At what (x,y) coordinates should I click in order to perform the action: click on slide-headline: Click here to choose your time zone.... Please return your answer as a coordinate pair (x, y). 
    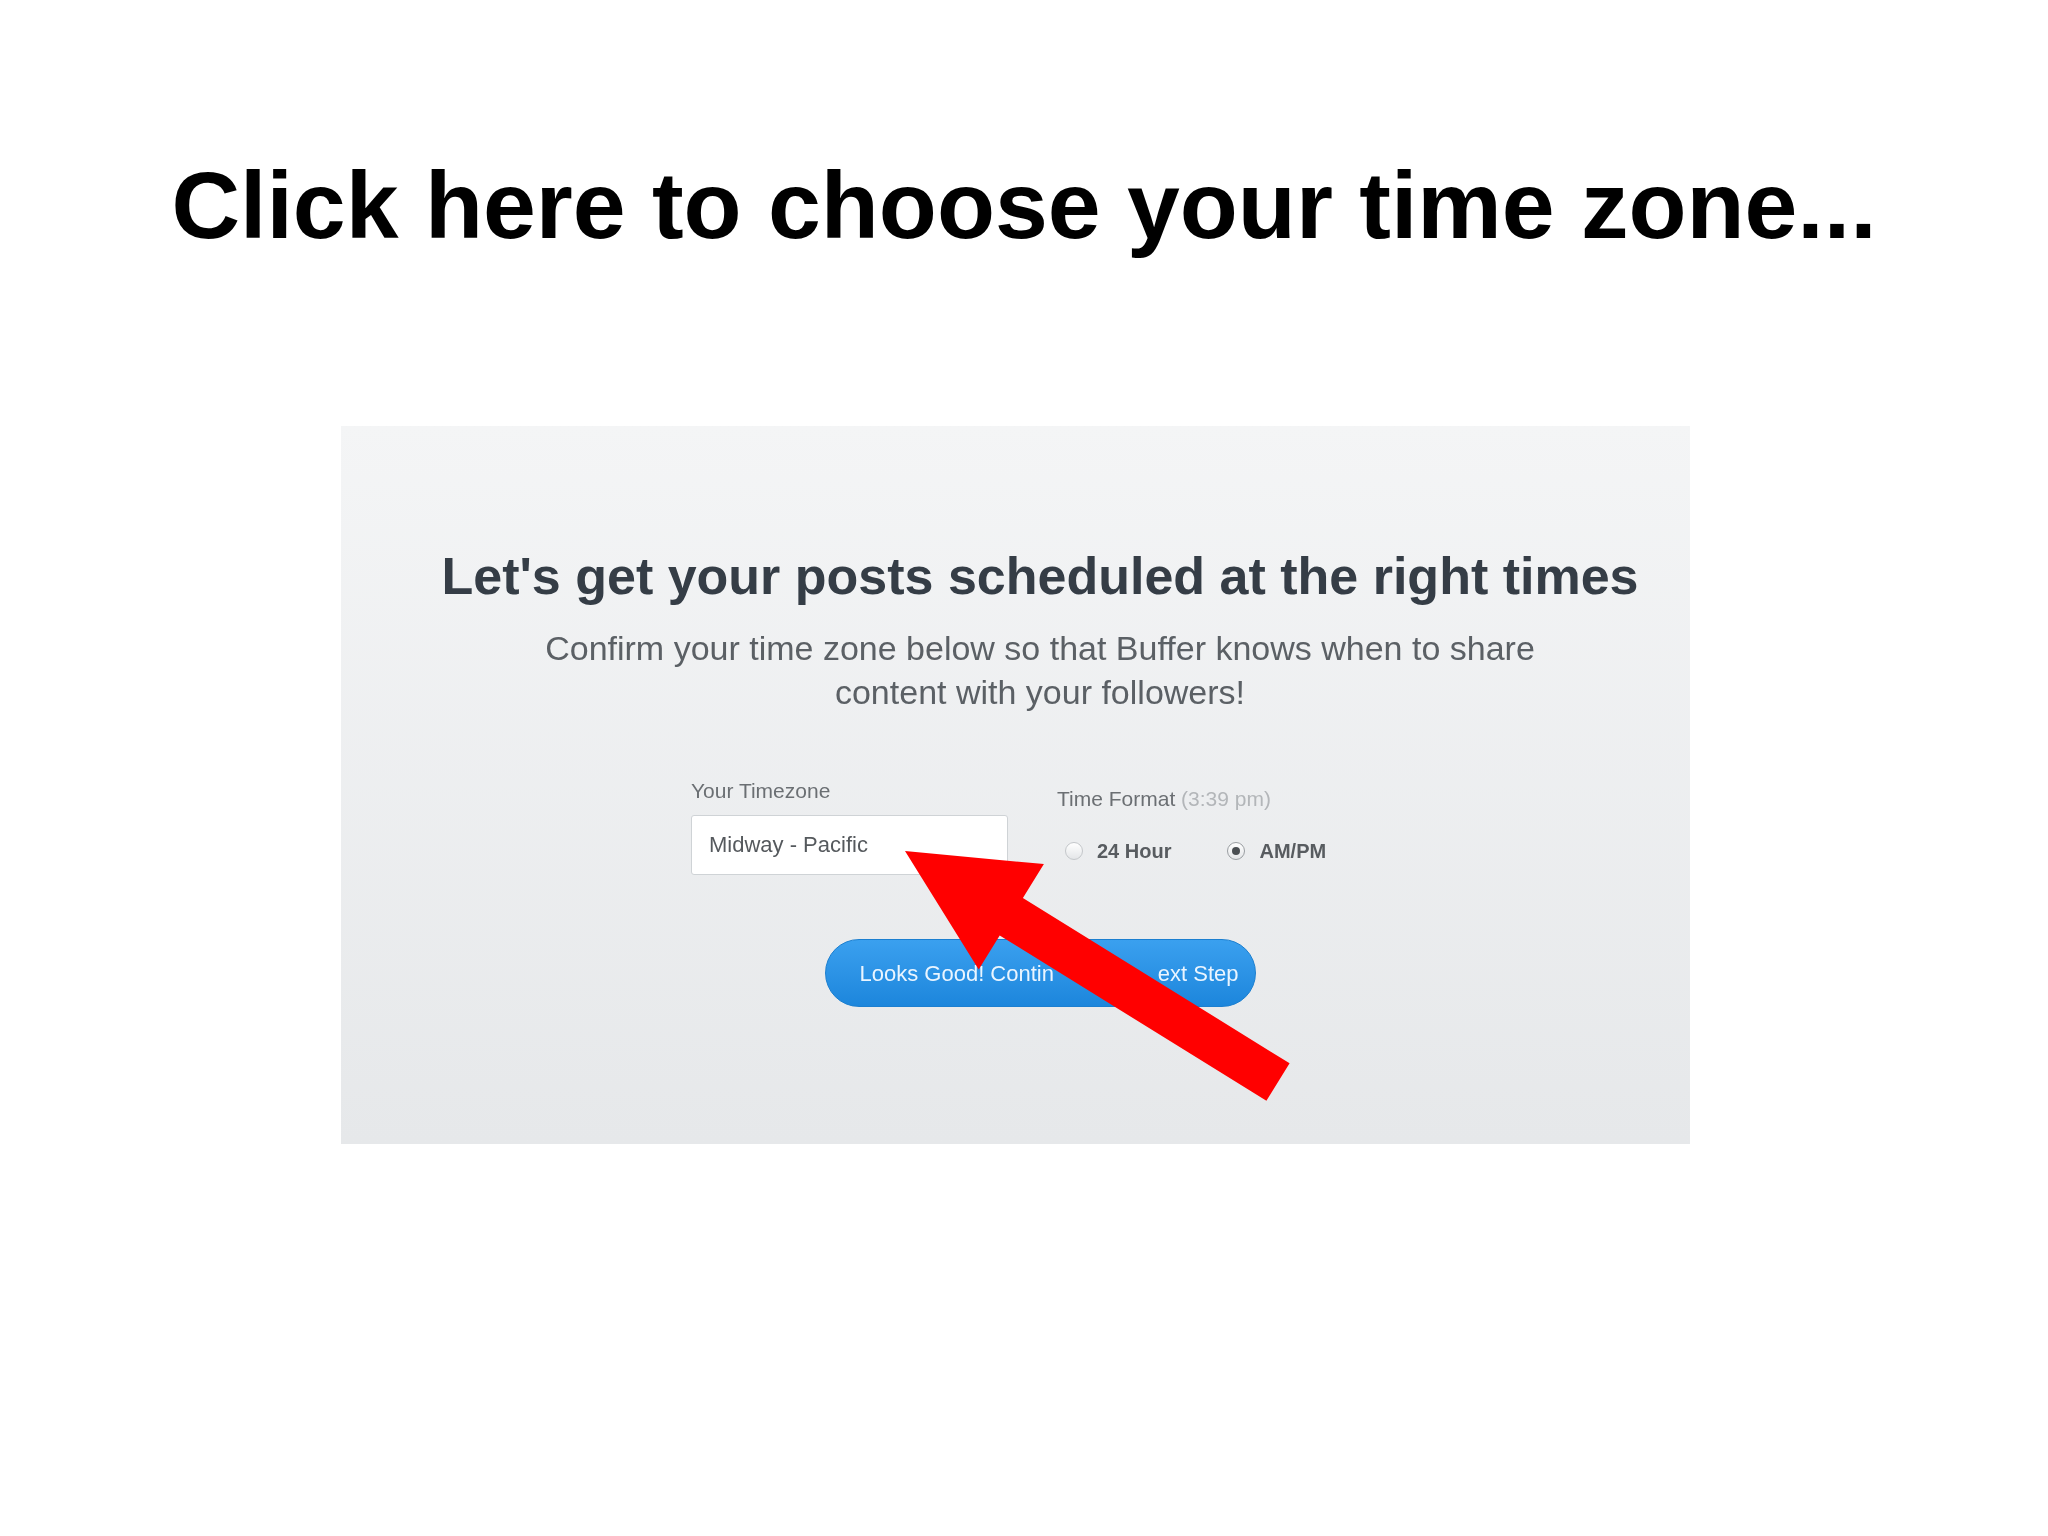
    Looking at the image, I should click on (1024, 205).